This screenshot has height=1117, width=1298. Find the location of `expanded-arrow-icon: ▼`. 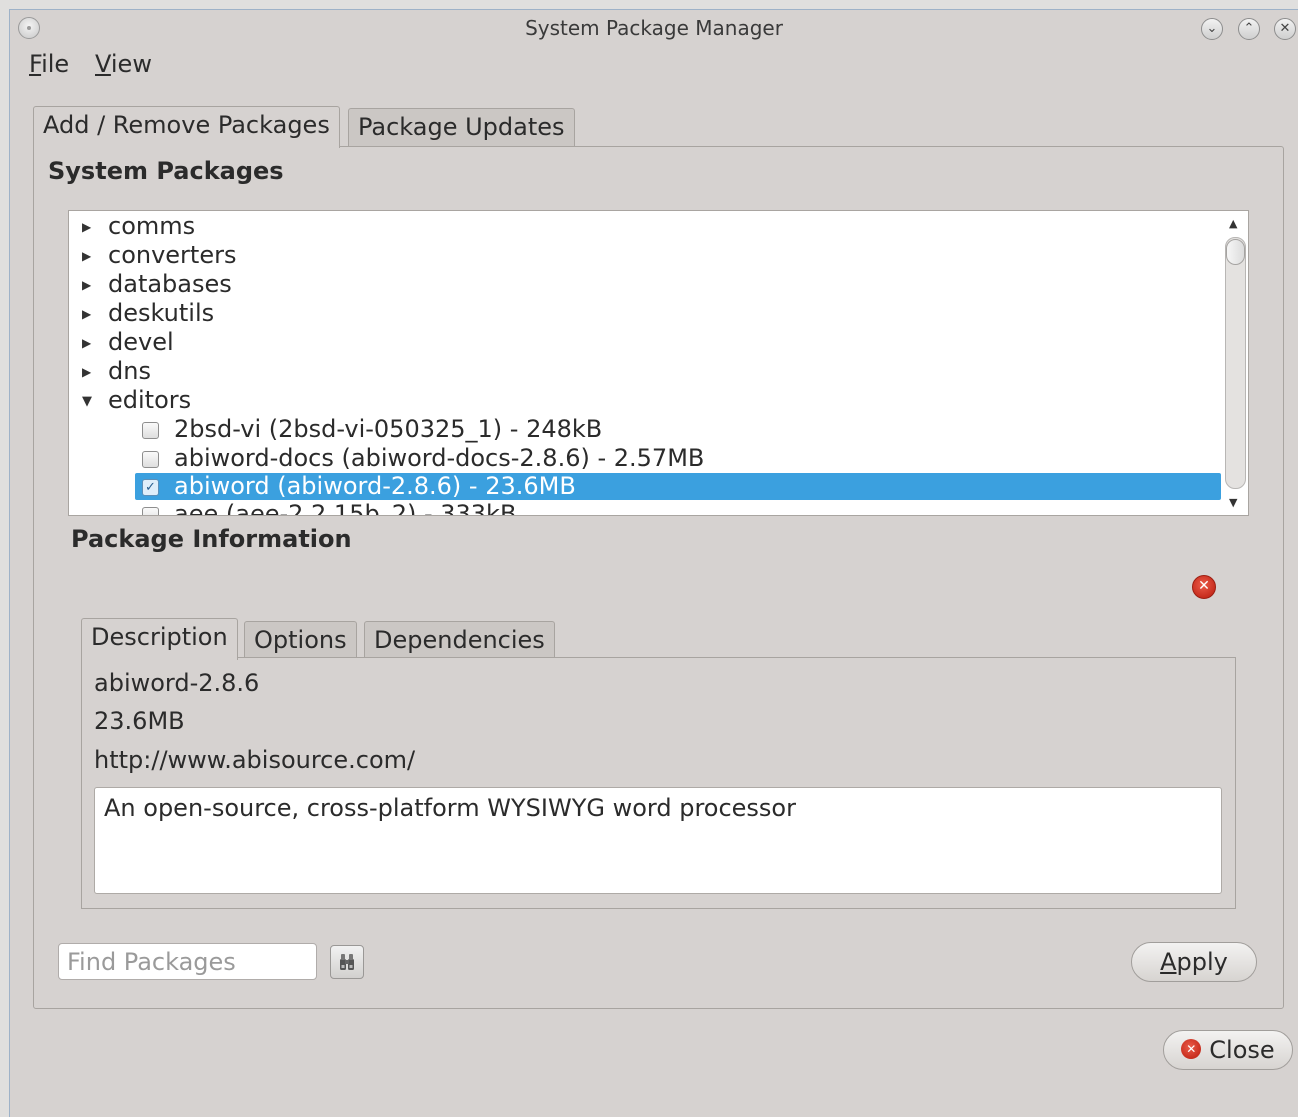

expanded-arrow-icon: ▼ is located at coordinates (88, 401).